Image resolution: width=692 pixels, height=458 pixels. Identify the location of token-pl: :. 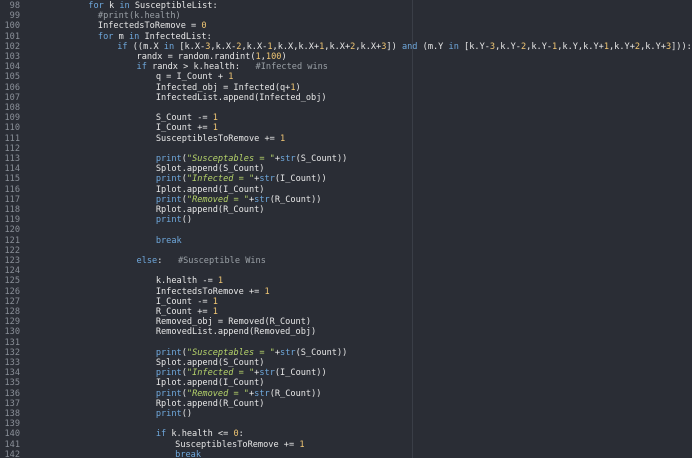
(167, 261).